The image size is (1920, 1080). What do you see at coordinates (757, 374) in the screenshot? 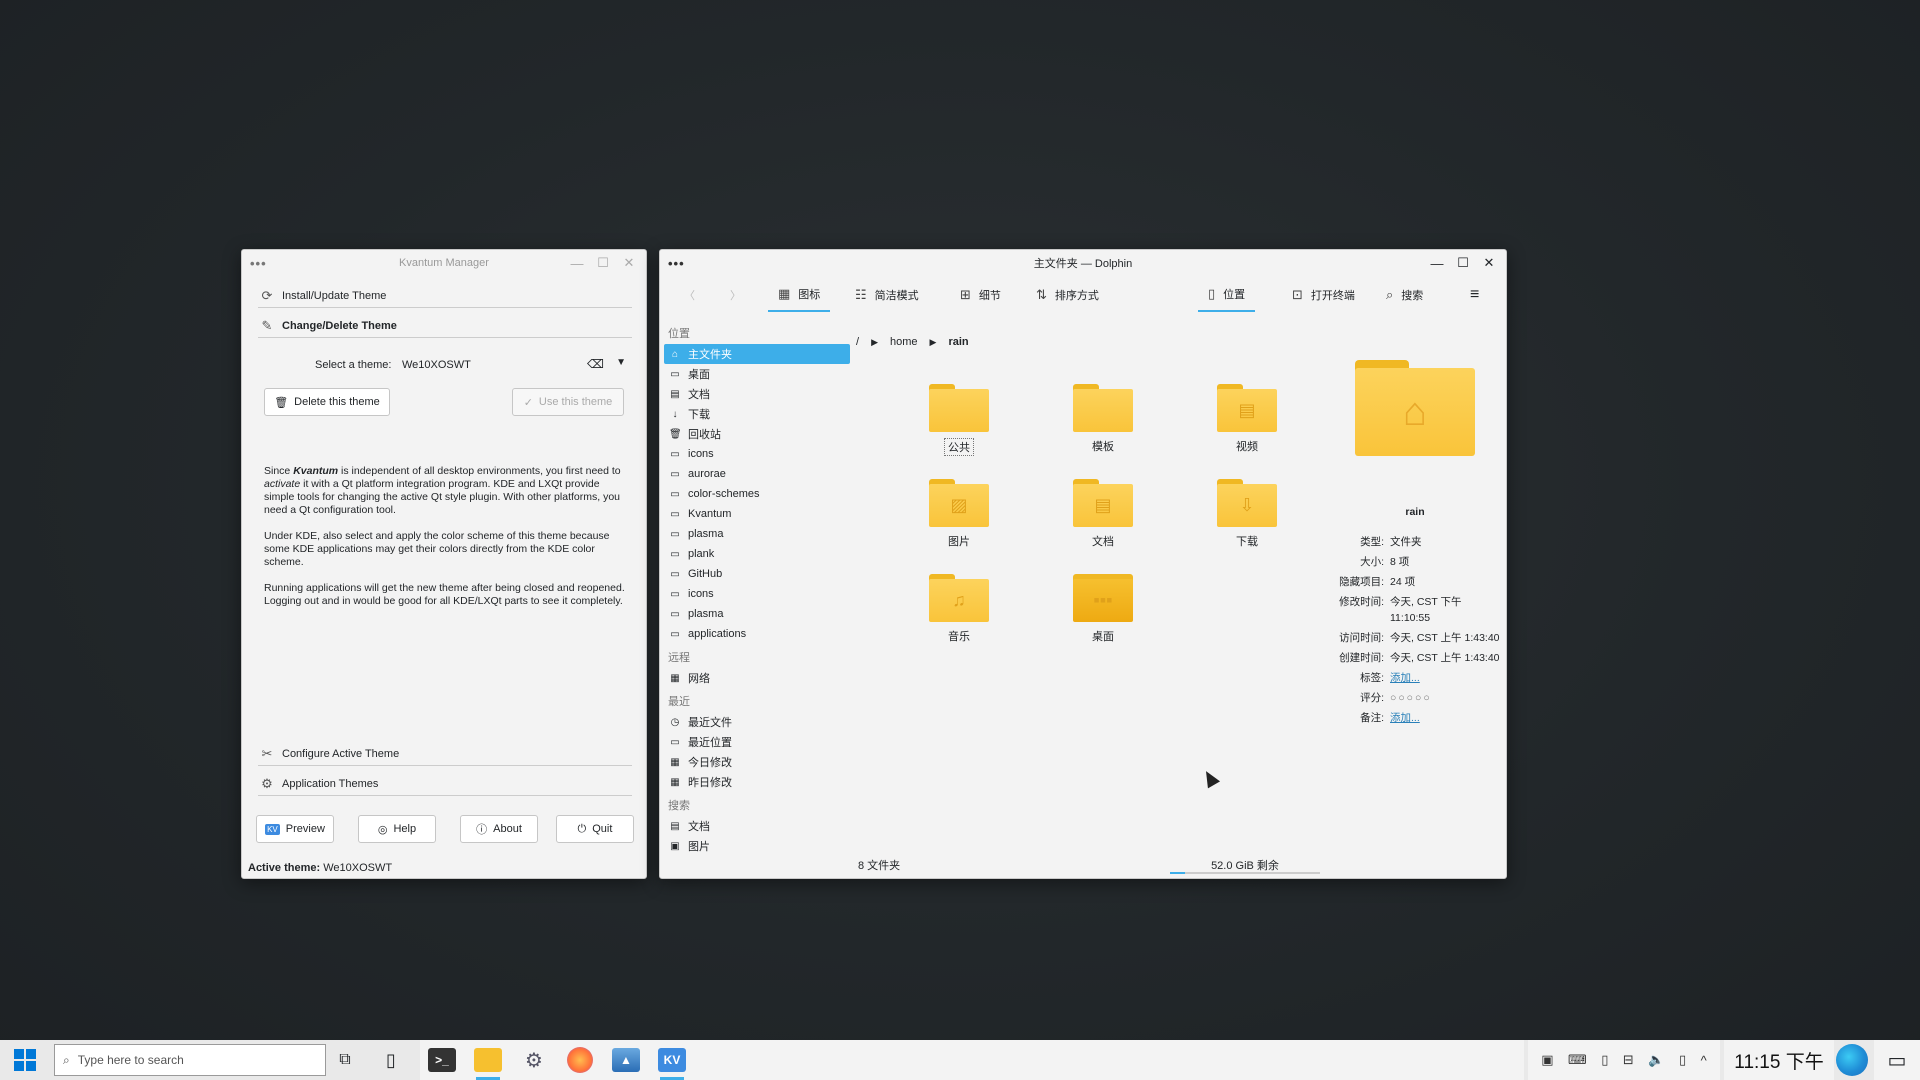
I see `place-desktop: ▭ 桌面` at bounding box center [757, 374].